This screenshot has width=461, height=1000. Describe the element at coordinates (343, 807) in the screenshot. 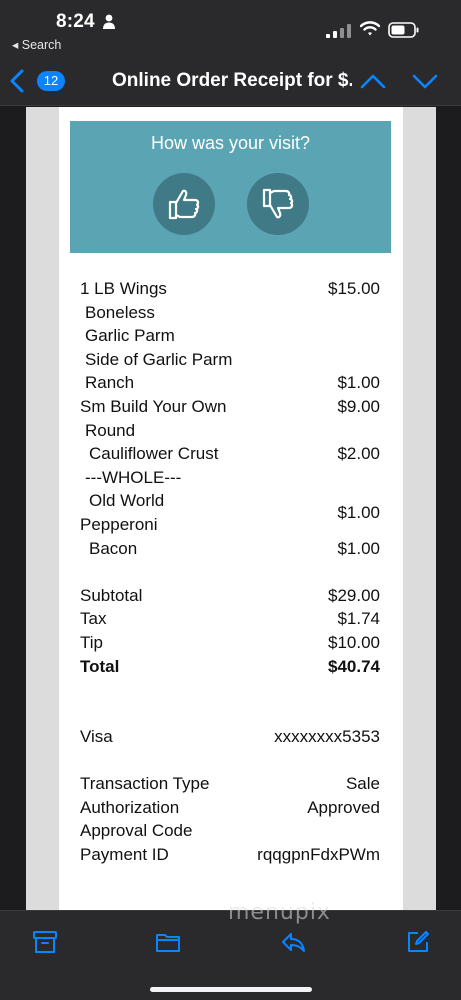

I see `transaction-value: Approved` at that location.